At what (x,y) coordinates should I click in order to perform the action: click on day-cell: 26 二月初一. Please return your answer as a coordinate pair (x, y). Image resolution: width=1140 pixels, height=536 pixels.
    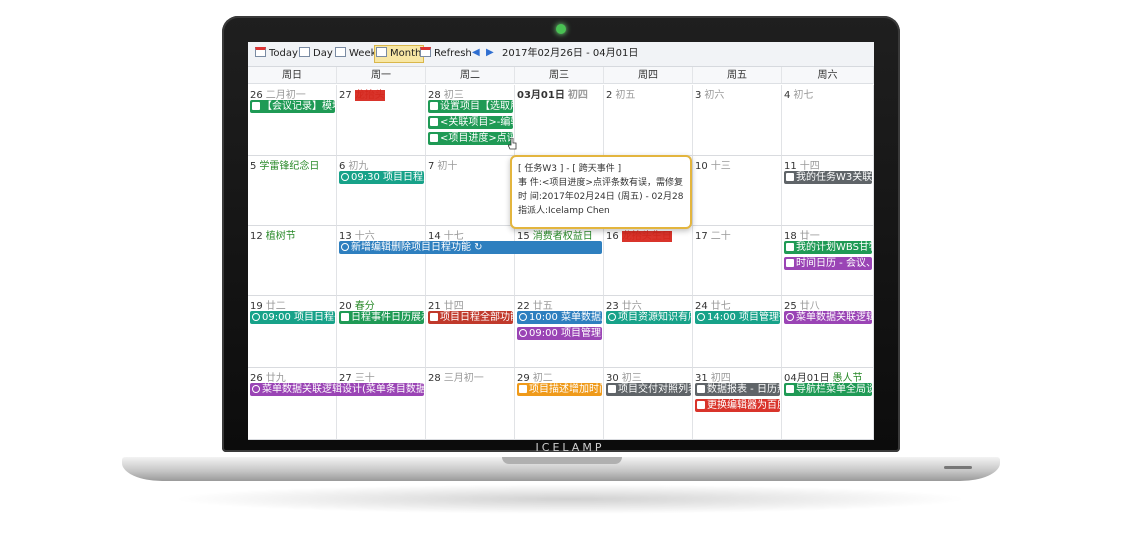
    Looking at the image, I should click on (292, 120).